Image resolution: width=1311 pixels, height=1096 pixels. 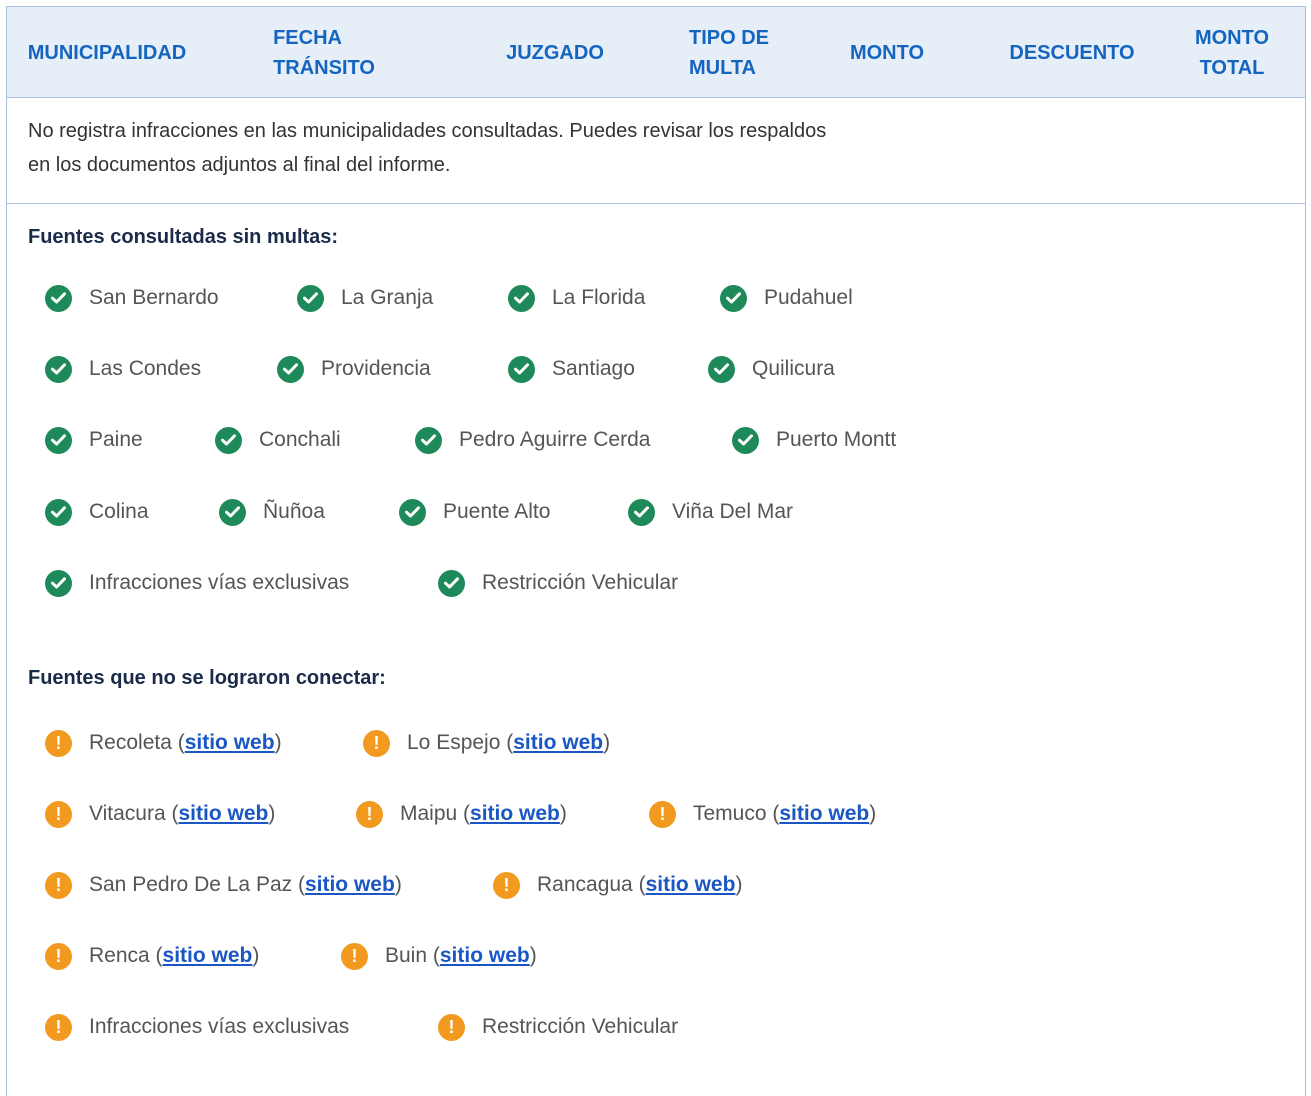 I want to click on failed-source-item: ! Infracciones vías exclusivas, so click(x=197, y=1027).